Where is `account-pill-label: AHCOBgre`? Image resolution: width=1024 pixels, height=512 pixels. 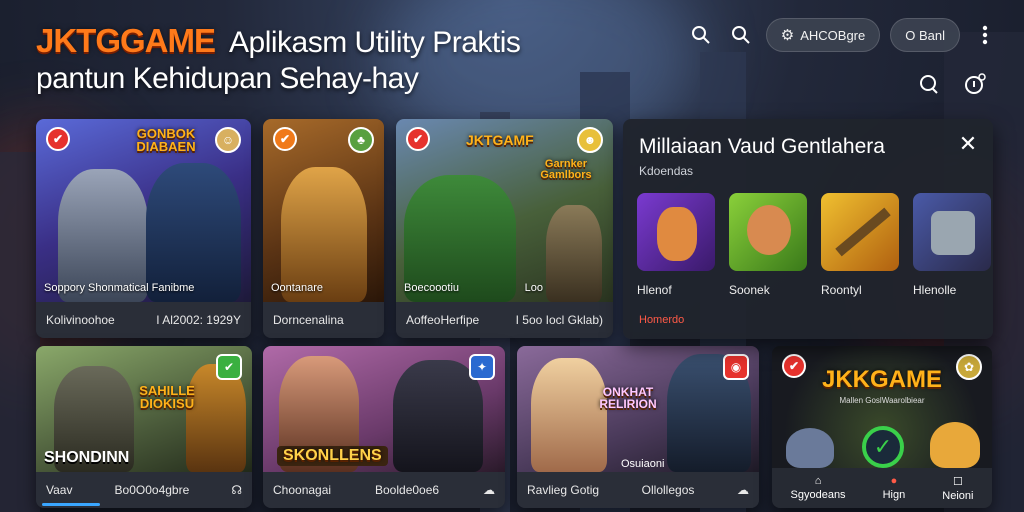 account-pill-label: AHCOBgre is located at coordinates (833, 35).